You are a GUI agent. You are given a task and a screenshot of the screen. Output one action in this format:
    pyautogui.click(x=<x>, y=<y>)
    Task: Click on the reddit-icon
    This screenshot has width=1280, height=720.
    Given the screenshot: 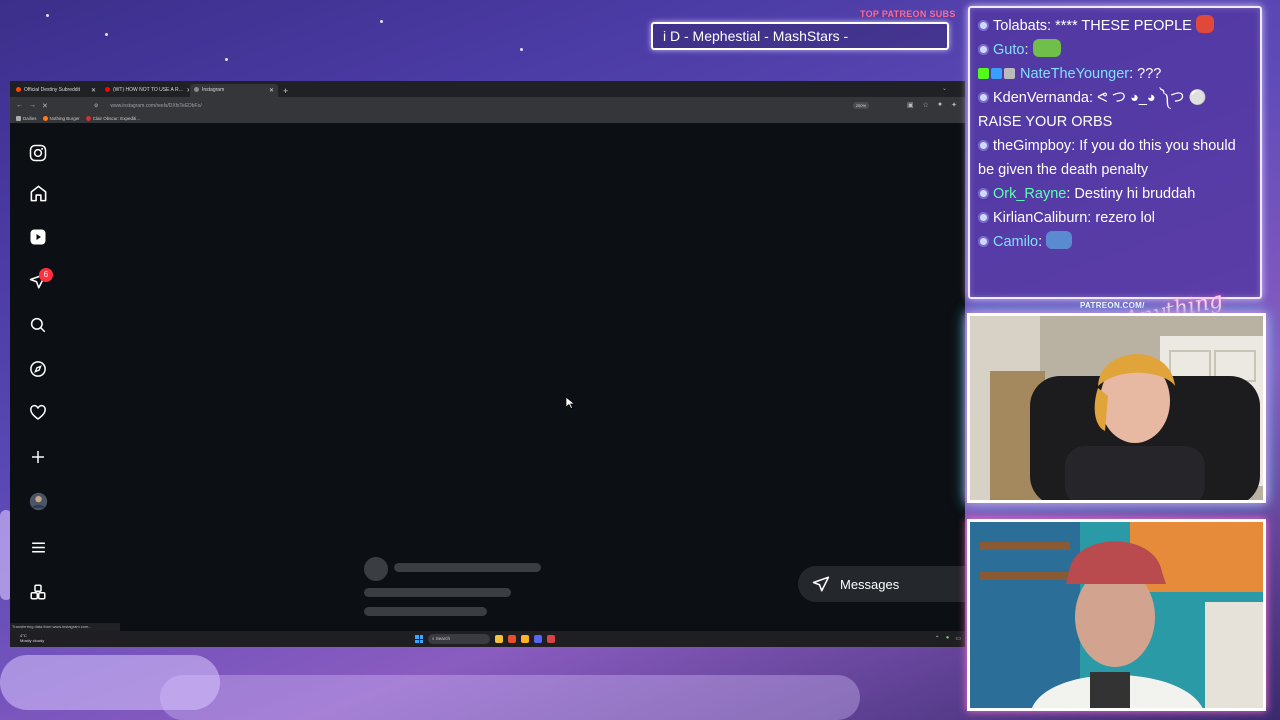 What is the action you would take?
    pyautogui.click(x=18, y=89)
    